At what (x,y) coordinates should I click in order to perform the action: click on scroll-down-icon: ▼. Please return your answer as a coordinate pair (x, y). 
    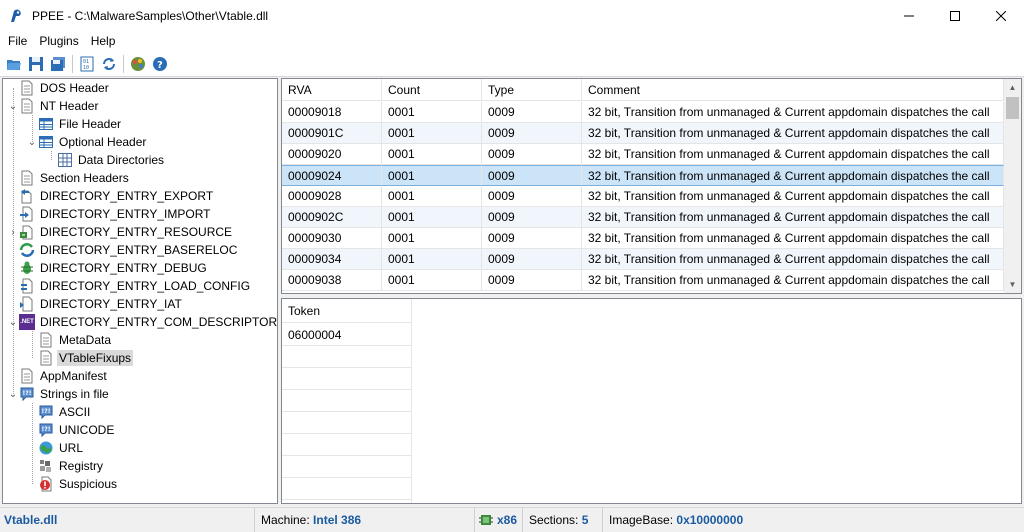
    Looking at the image, I should click on (1012, 284).